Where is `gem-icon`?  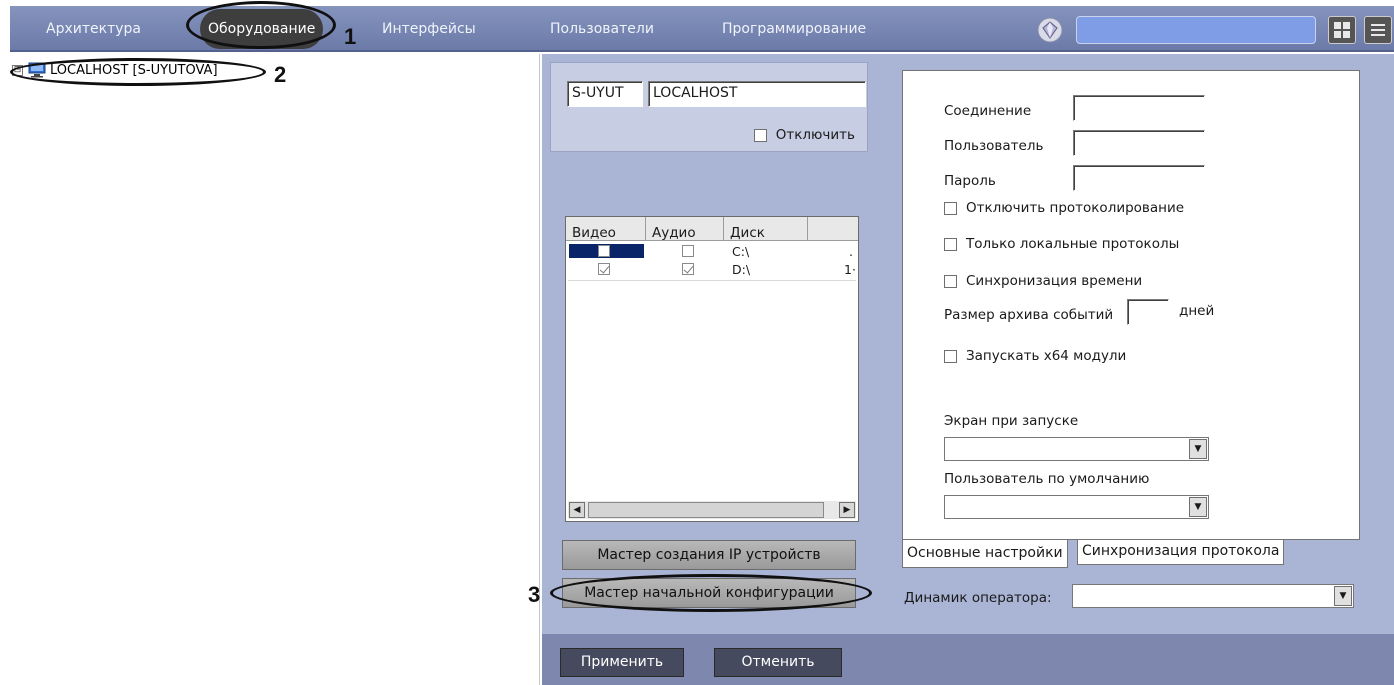
gem-icon is located at coordinates (1050, 30).